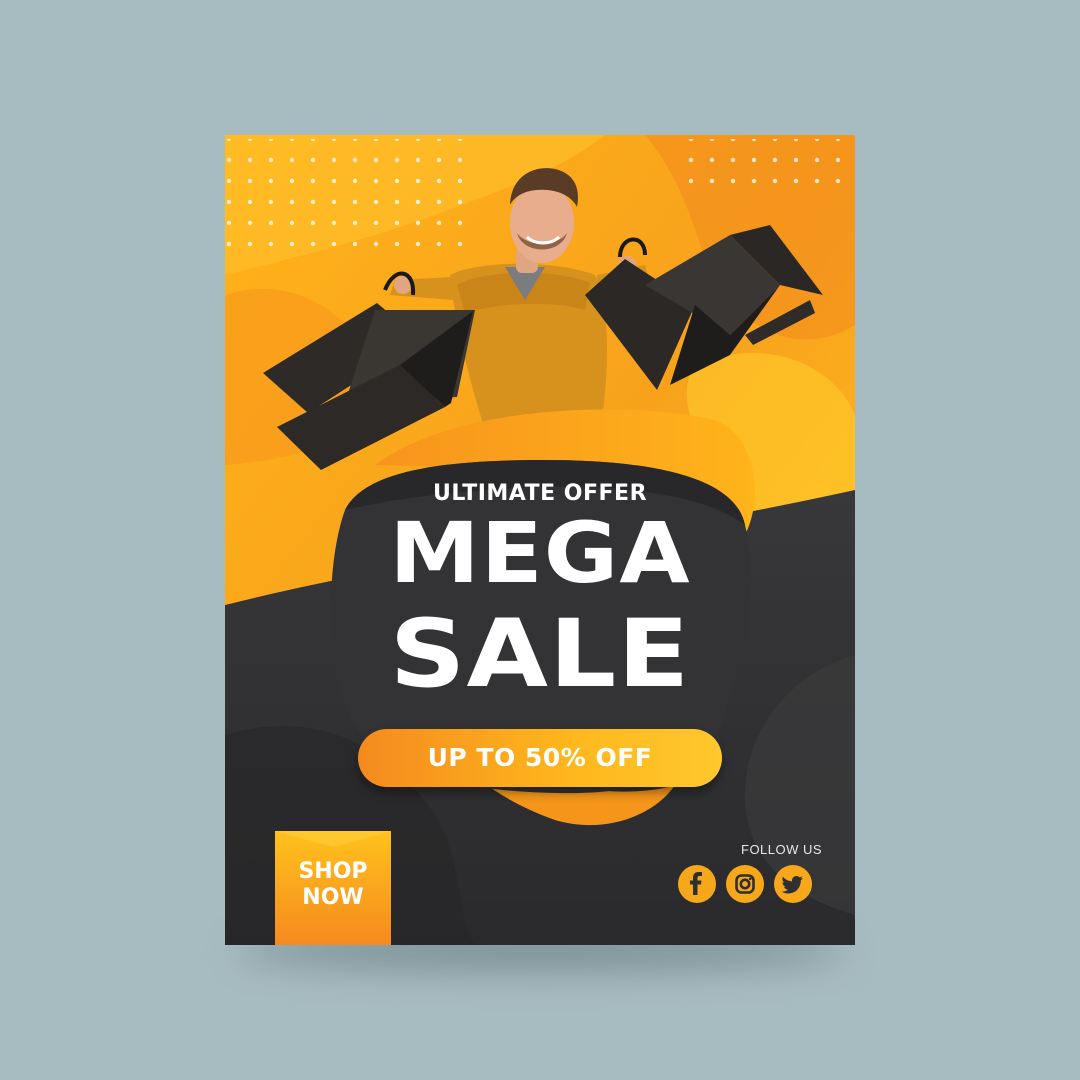 This screenshot has width=1080, height=1080. Describe the element at coordinates (333, 897) in the screenshot. I see `shop-now-line-2: NOW` at that location.